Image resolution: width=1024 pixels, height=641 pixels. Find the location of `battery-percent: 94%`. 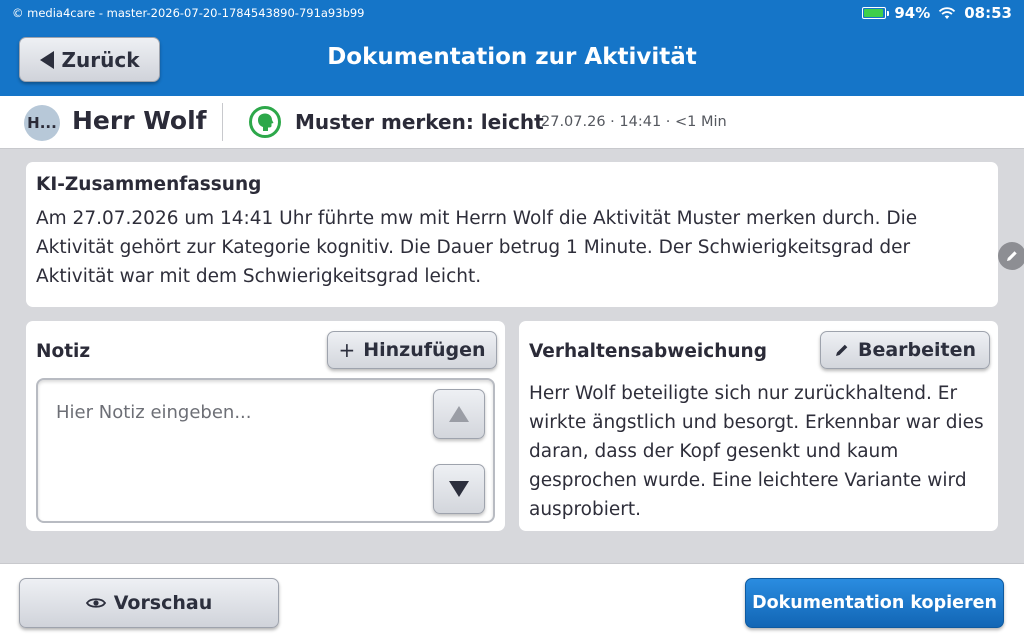

battery-percent: 94% is located at coordinates (912, 13).